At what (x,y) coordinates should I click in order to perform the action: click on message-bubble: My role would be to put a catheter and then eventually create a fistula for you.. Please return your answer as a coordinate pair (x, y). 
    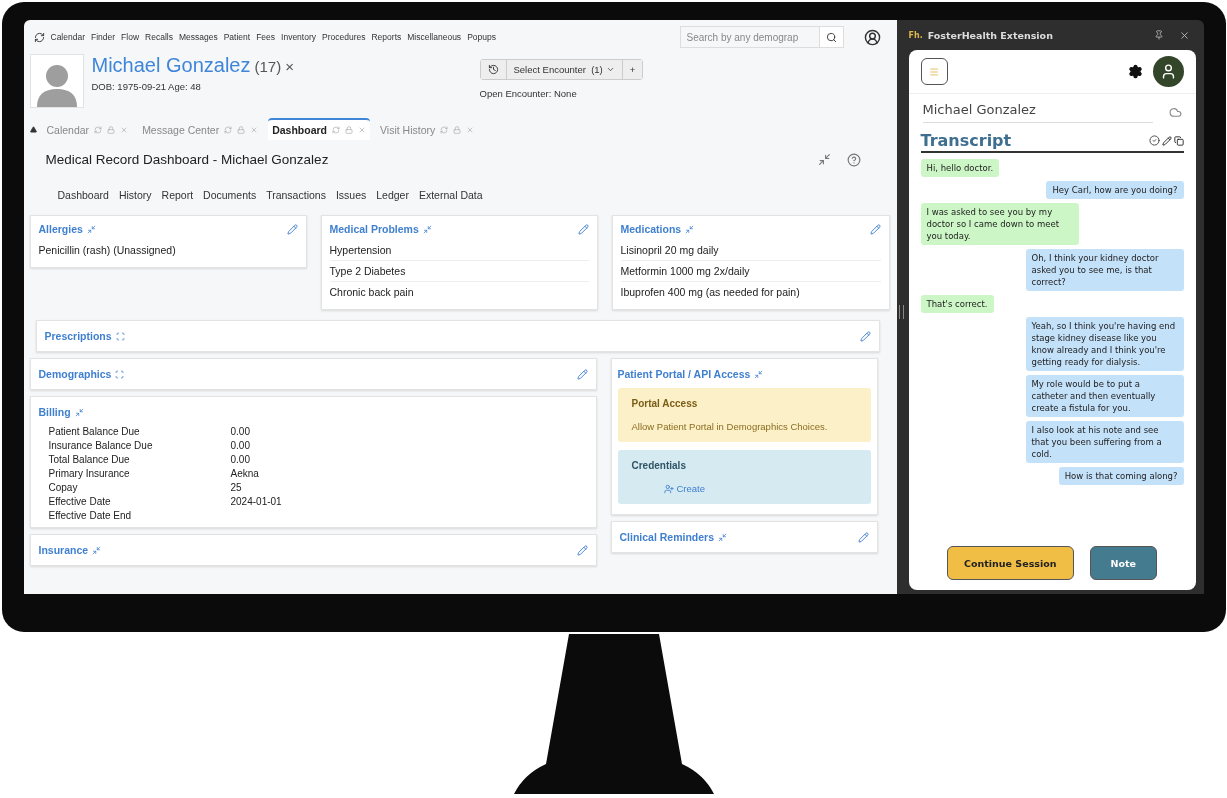
    Looking at the image, I should click on (1104, 396).